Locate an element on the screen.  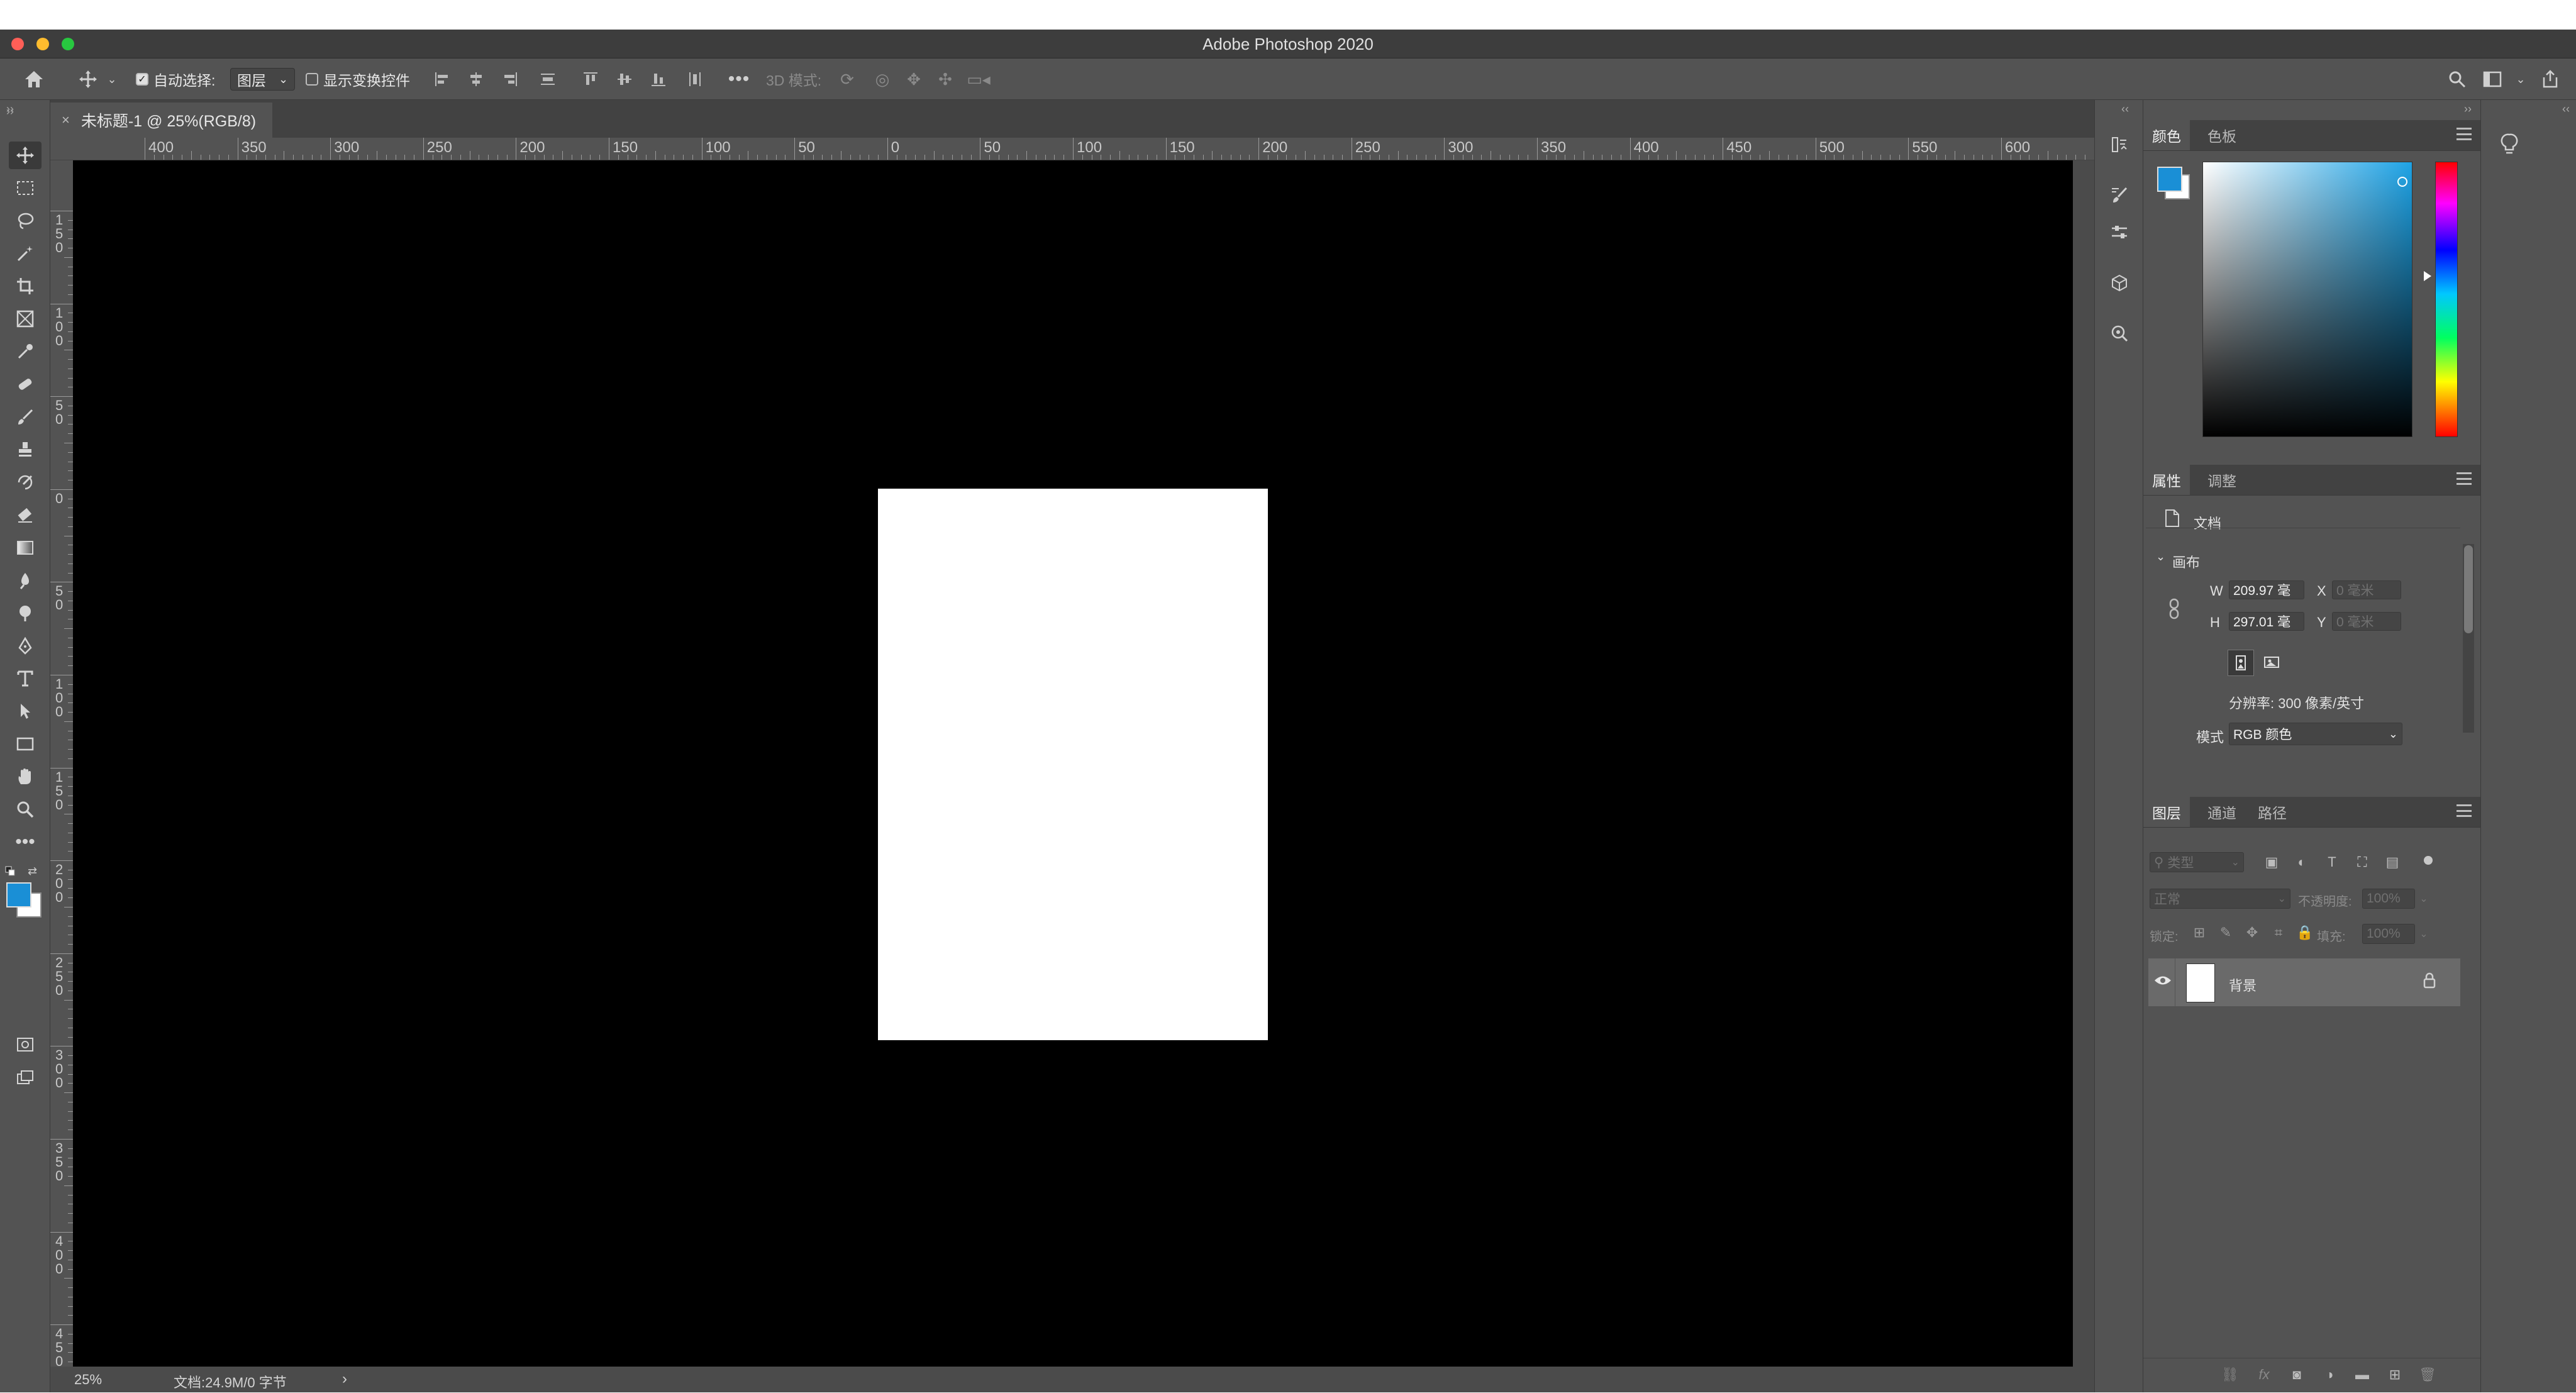
collapse-icon: ›› is located at coordinates (10, 111).